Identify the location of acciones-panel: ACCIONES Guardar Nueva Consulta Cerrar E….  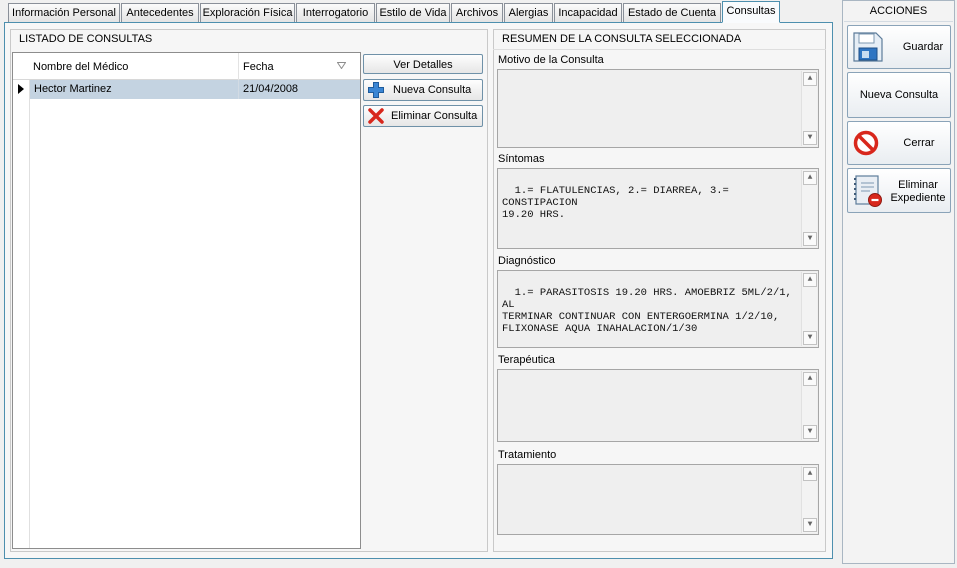
(898, 282).